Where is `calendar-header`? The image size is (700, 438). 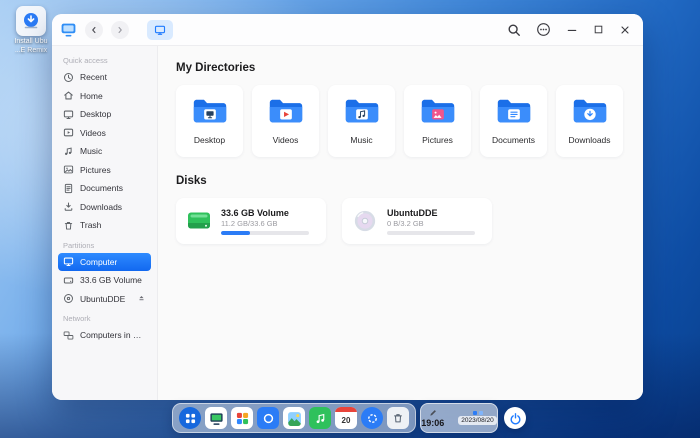
calendar-header is located at coordinates (346, 409).